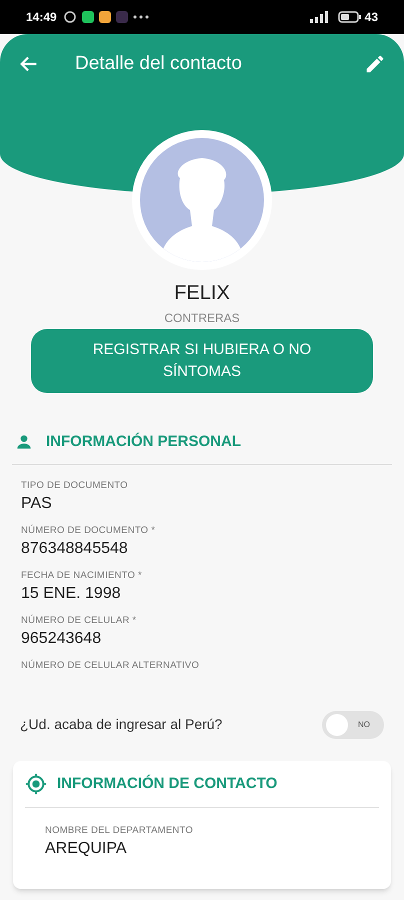  I want to click on target-icon, so click(36, 783).